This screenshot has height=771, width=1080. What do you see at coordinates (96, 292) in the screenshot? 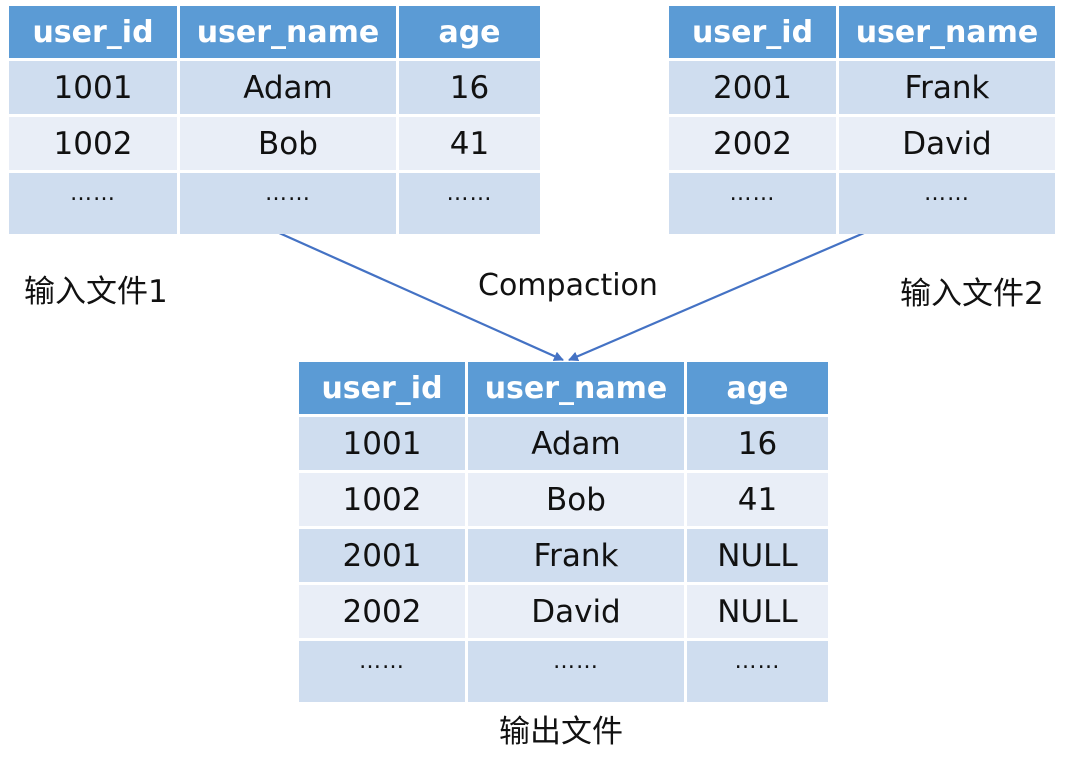
I see `input-file-1-label: 输入文件1` at bounding box center [96, 292].